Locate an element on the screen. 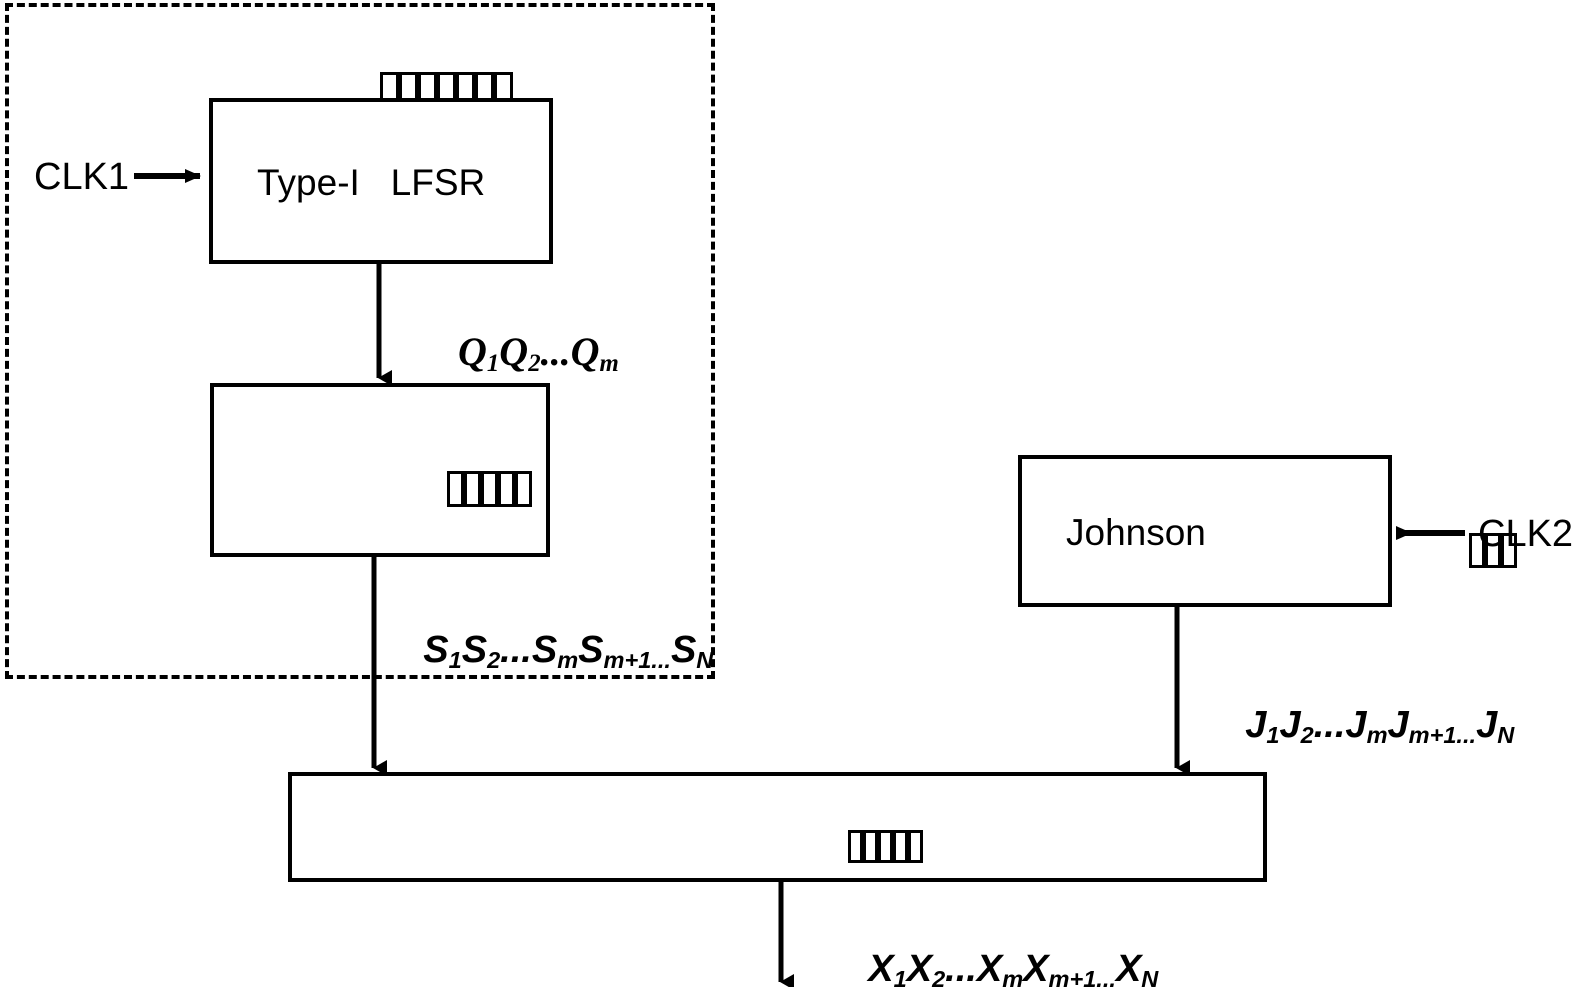 Image resolution: width=1587 pixels, height=987 pixels. johnson-block-tofu is located at coordinates (1380, 552).